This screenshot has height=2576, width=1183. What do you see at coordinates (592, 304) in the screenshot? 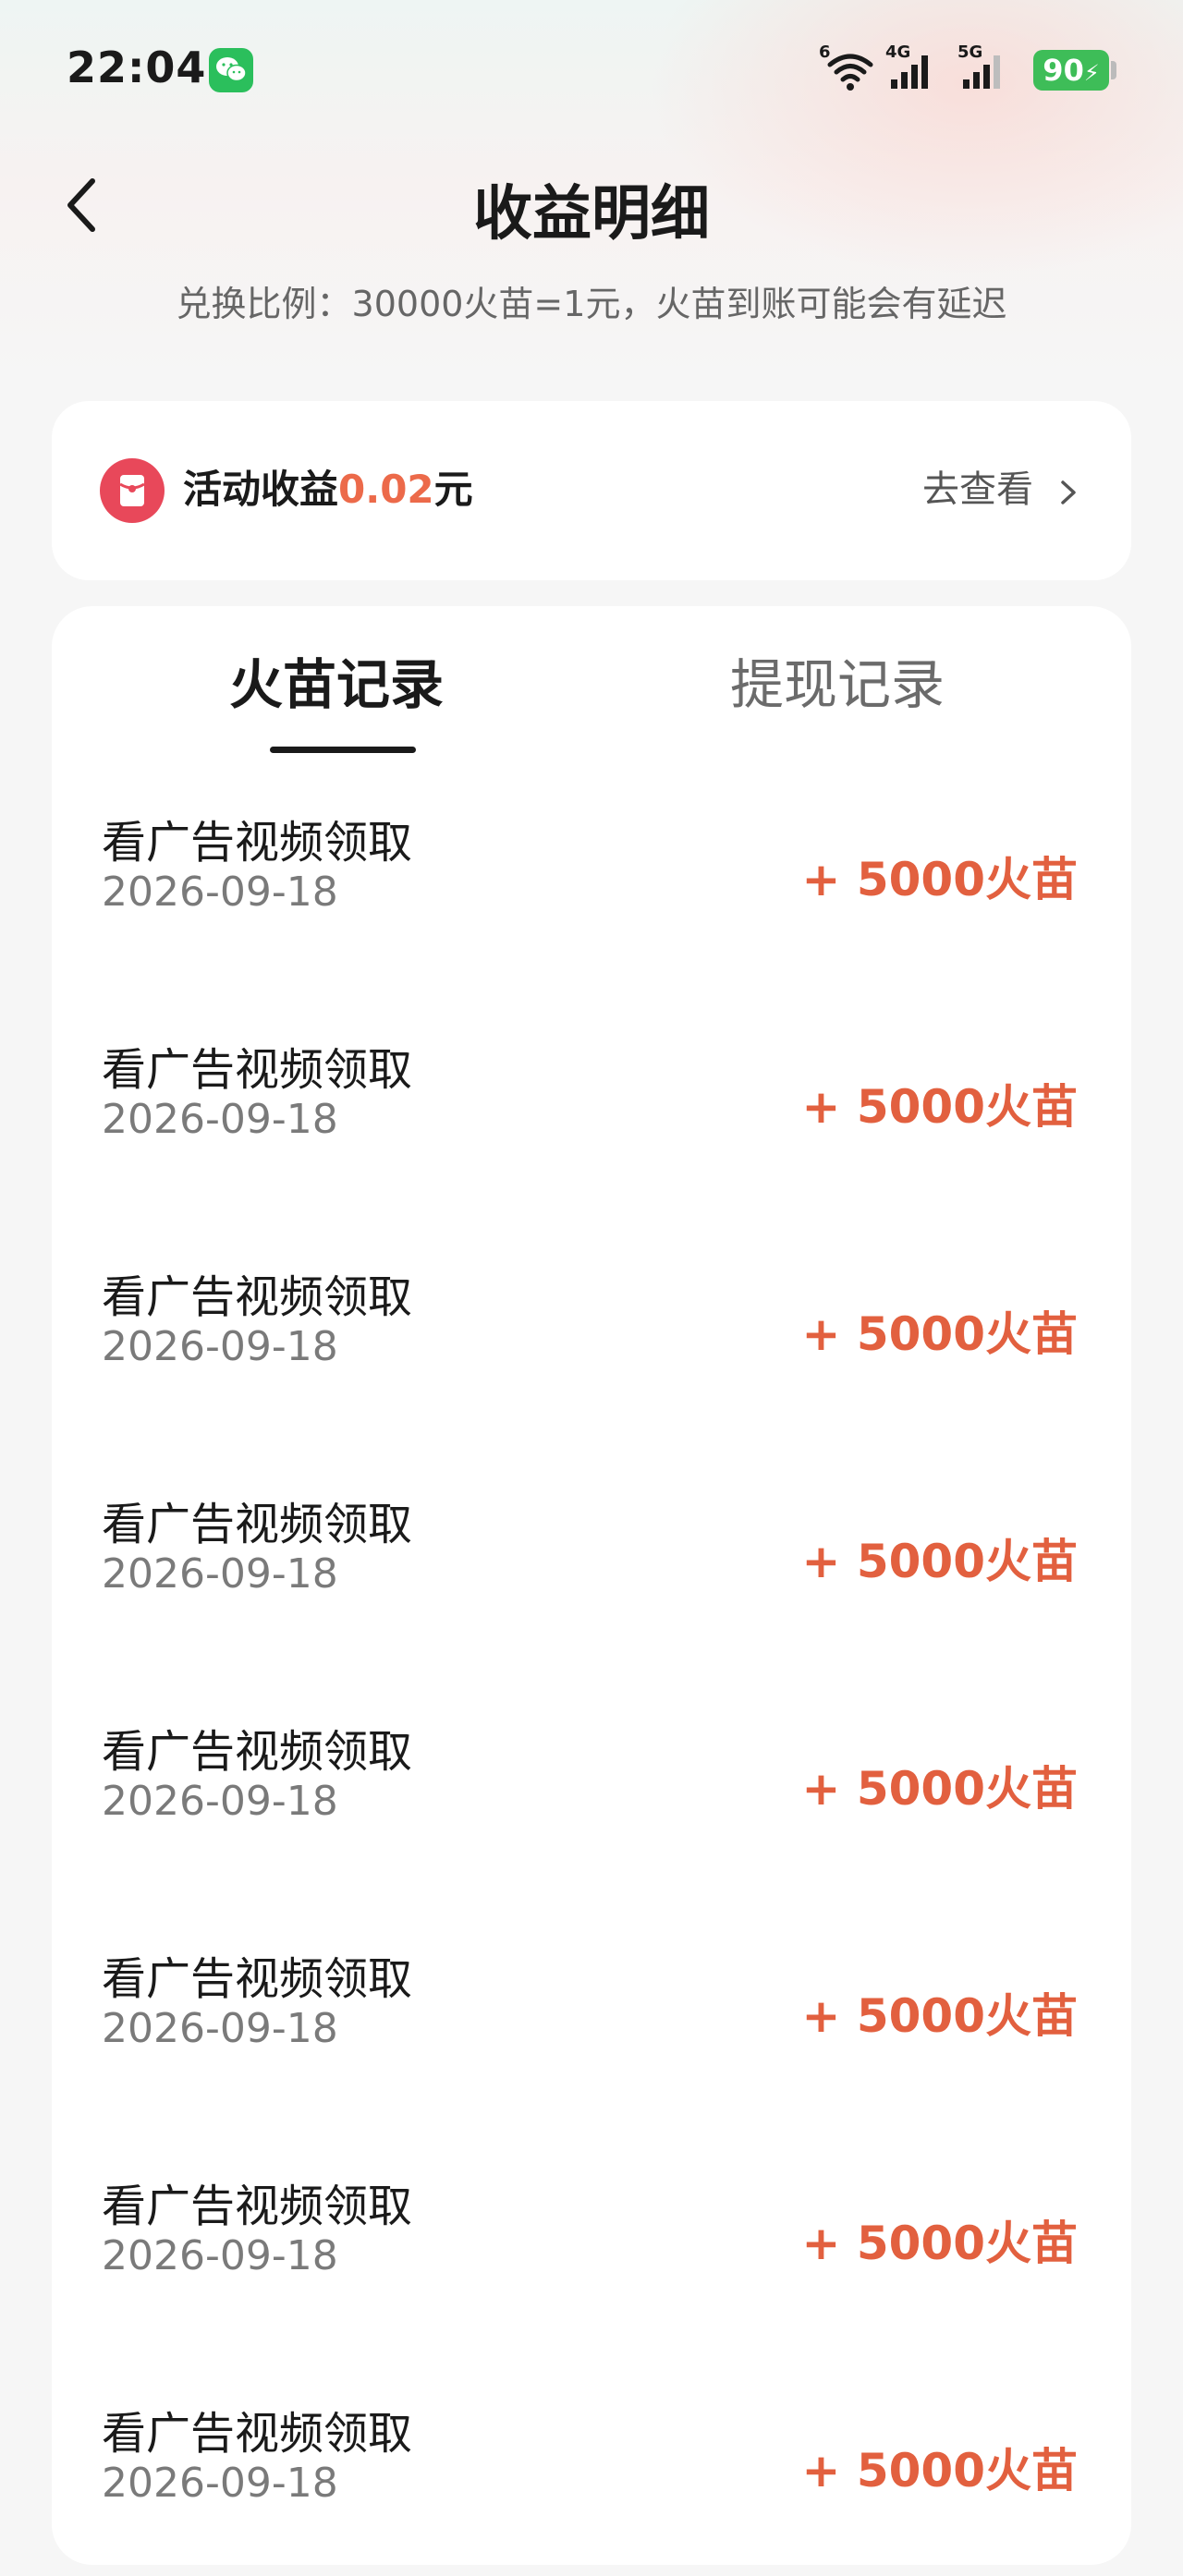
I see `exchange-rate-note: 兑换比例：30000火苗=1元，火苗到账可能会有延迟` at bounding box center [592, 304].